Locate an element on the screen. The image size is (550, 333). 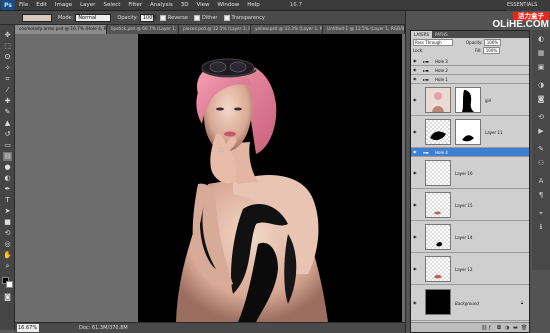
tab-lipstick: lipstick.psd @ 66.7% (Layer 1, RGB/8) is located at coordinates (143, 29).